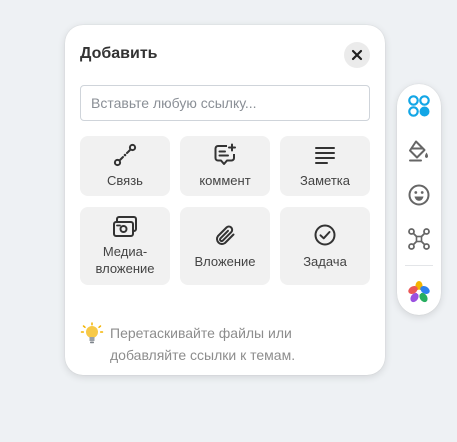 This screenshot has width=457, height=442. I want to click on tile-attachment: Вложение, so click(225, 246).